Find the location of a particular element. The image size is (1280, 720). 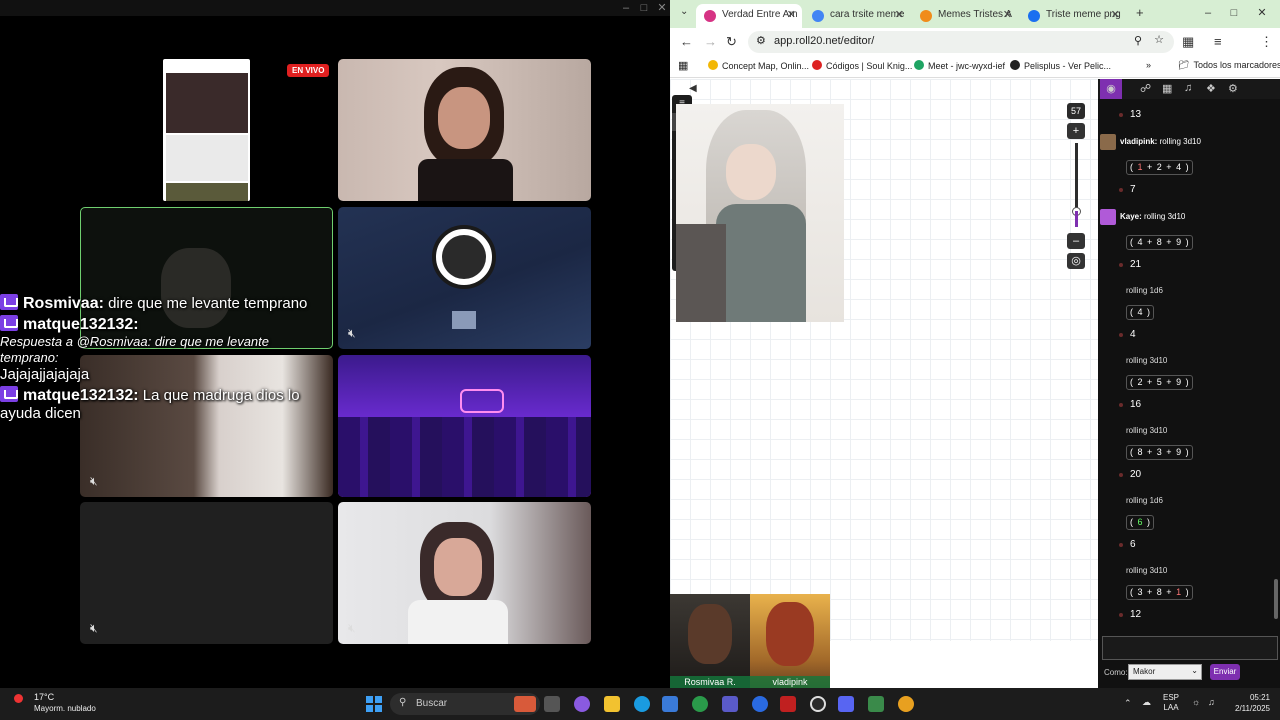

bookmark-favicon is located at coordinates (713, 65).